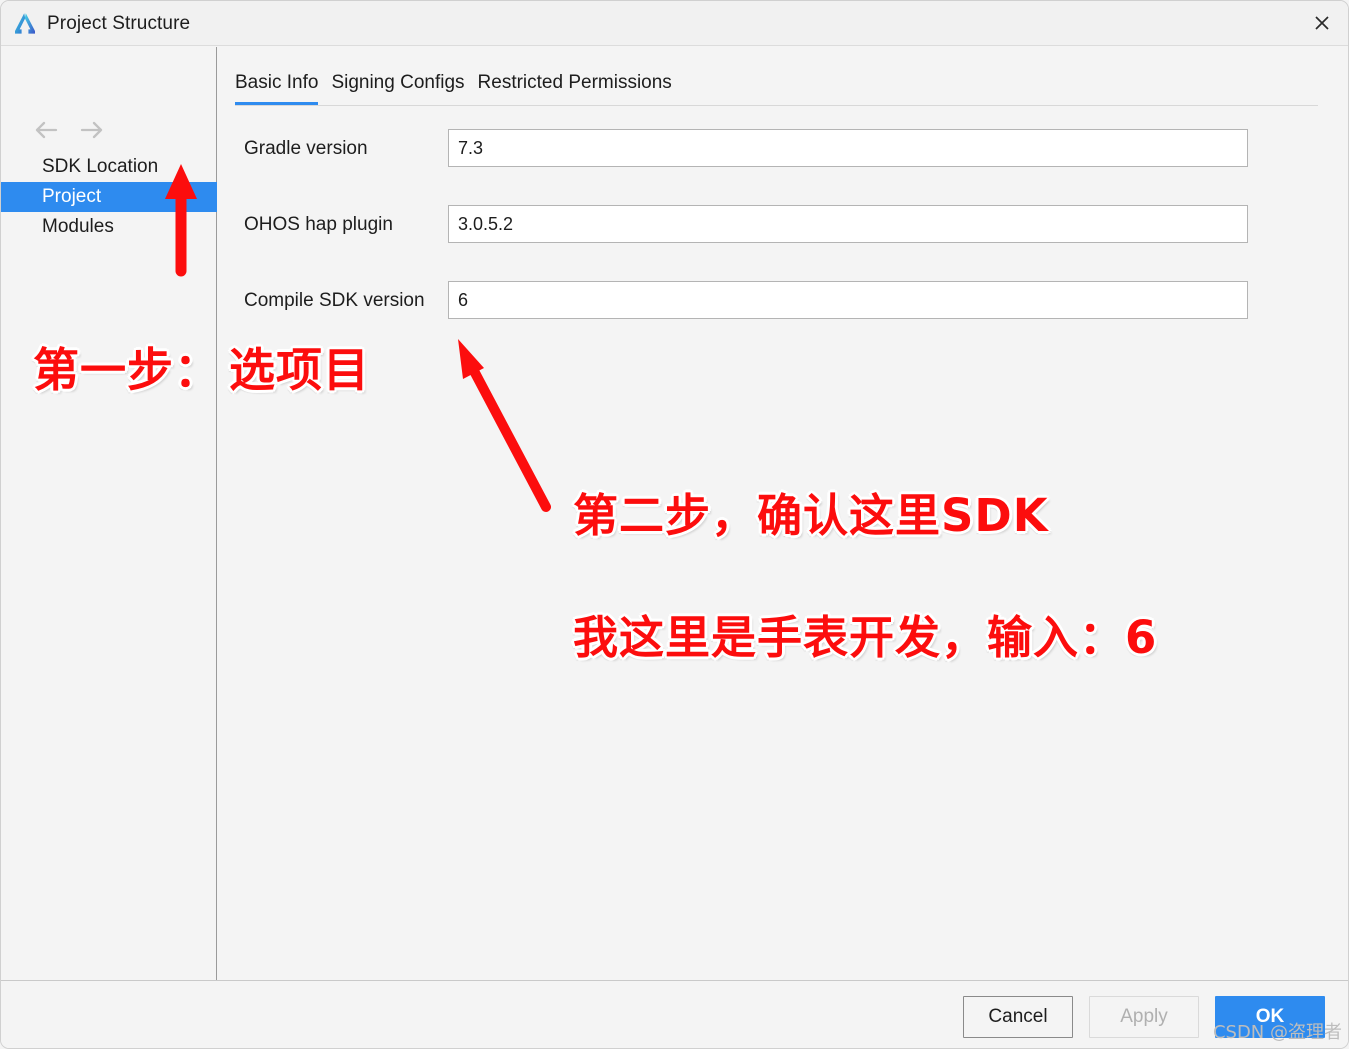  I want to click on ok-button-label: OK, so click(1270, 1016).